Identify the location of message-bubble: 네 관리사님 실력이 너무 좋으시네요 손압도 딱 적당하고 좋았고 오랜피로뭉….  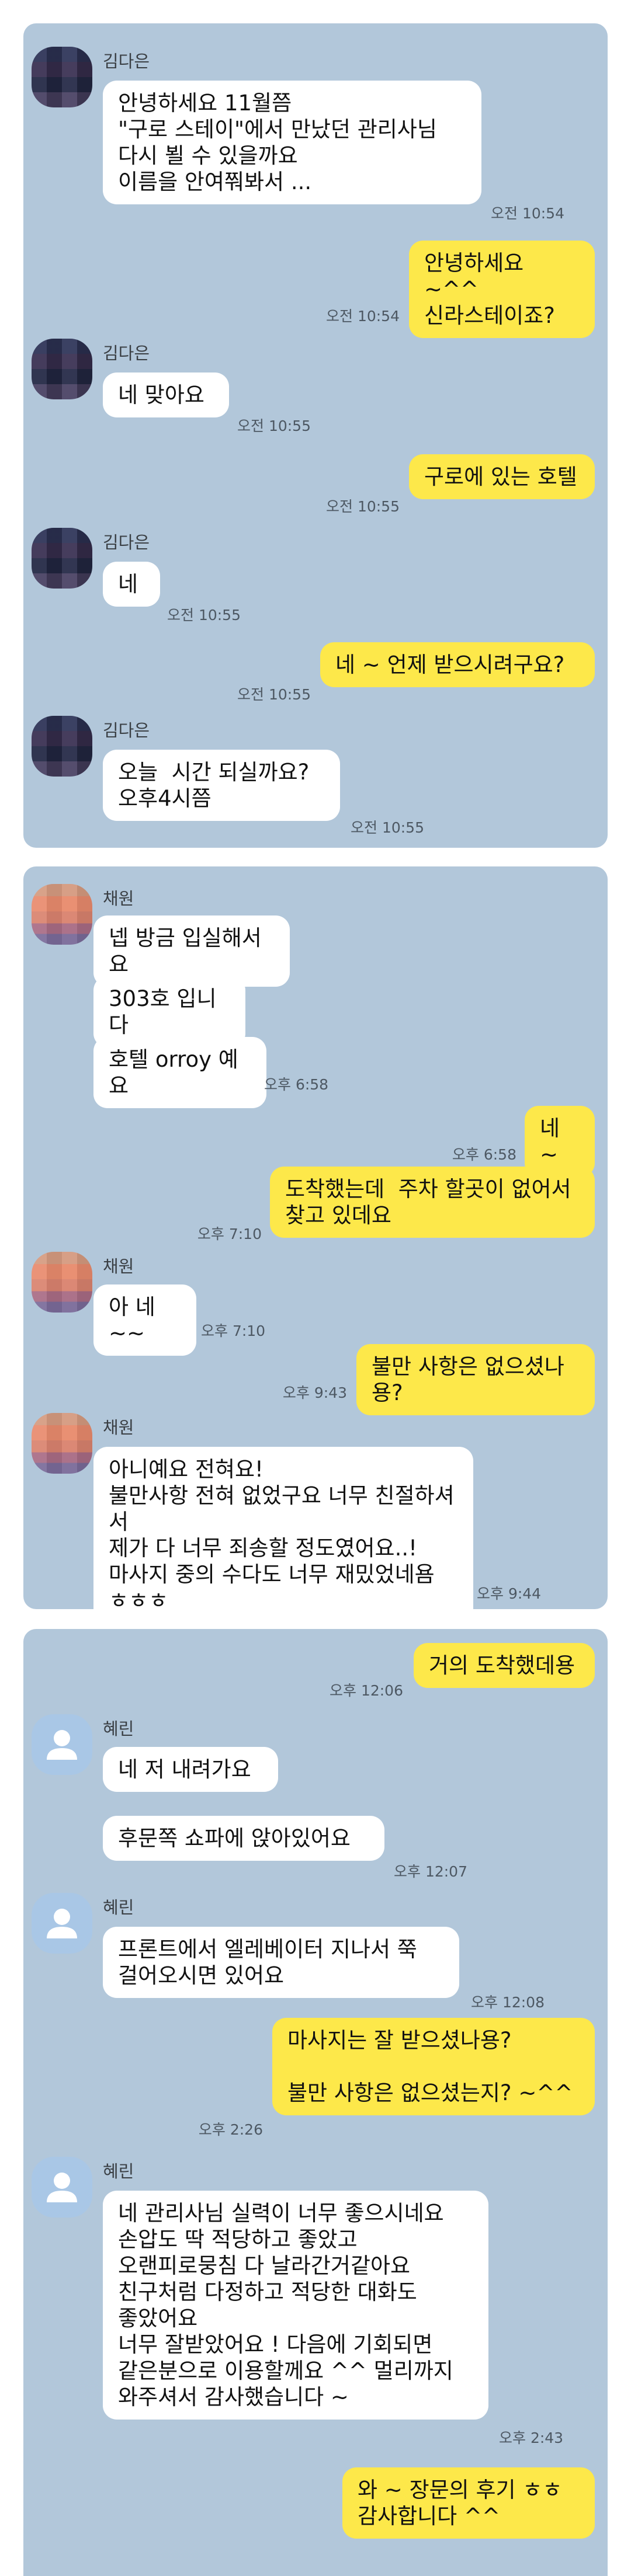
(295, 2305).